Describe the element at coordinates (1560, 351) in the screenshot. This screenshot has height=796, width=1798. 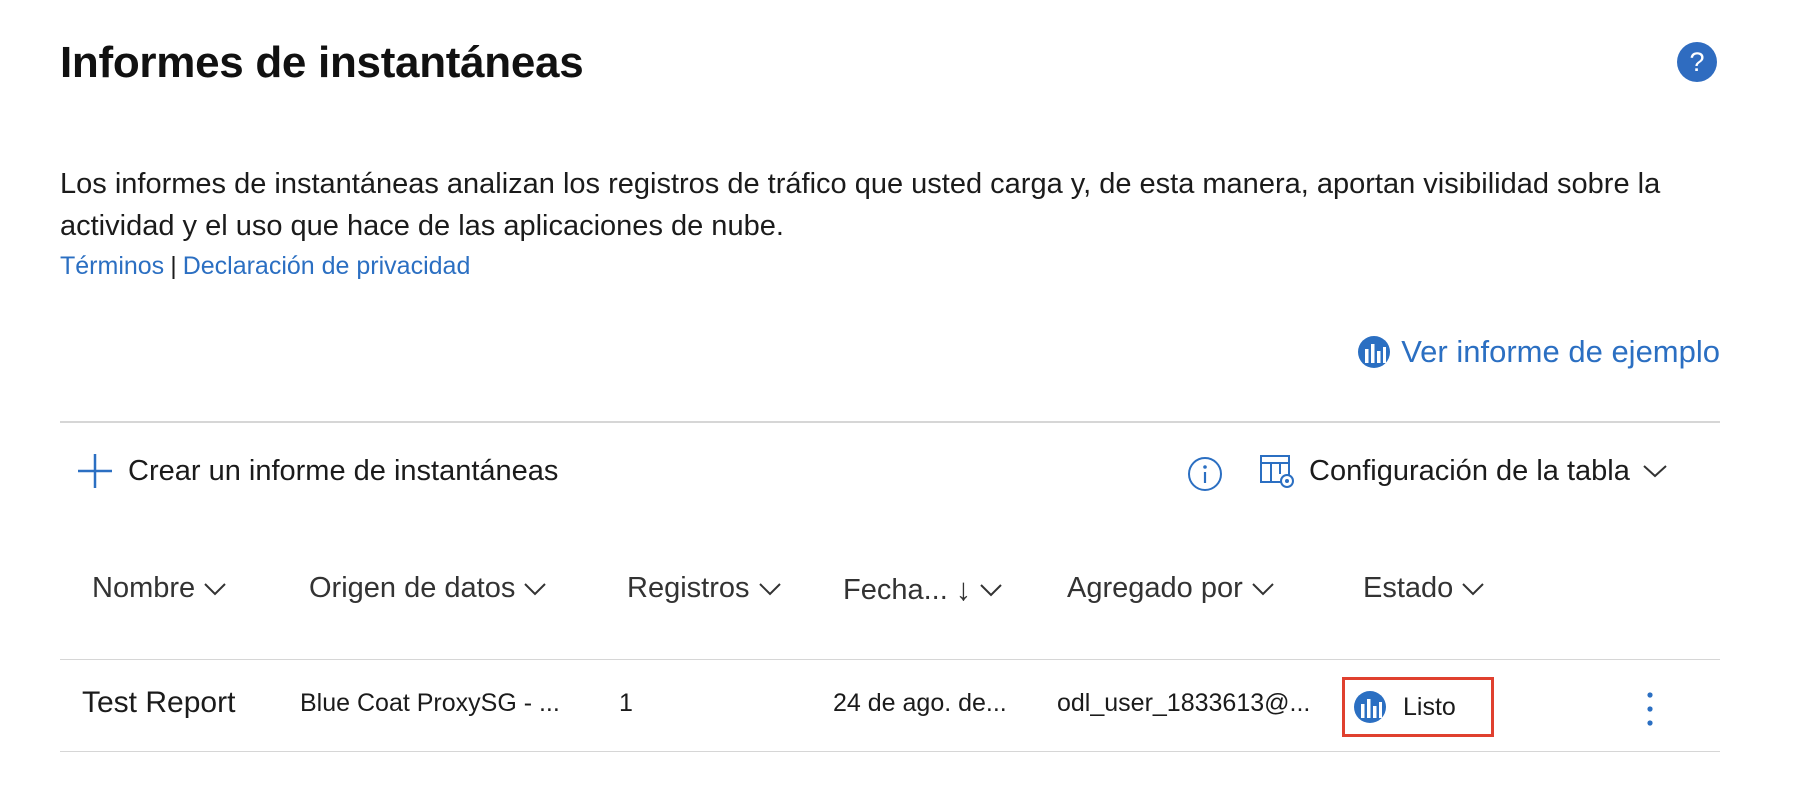
I see `view-sample-report-label: Ver informe de ejemplo` at that location.